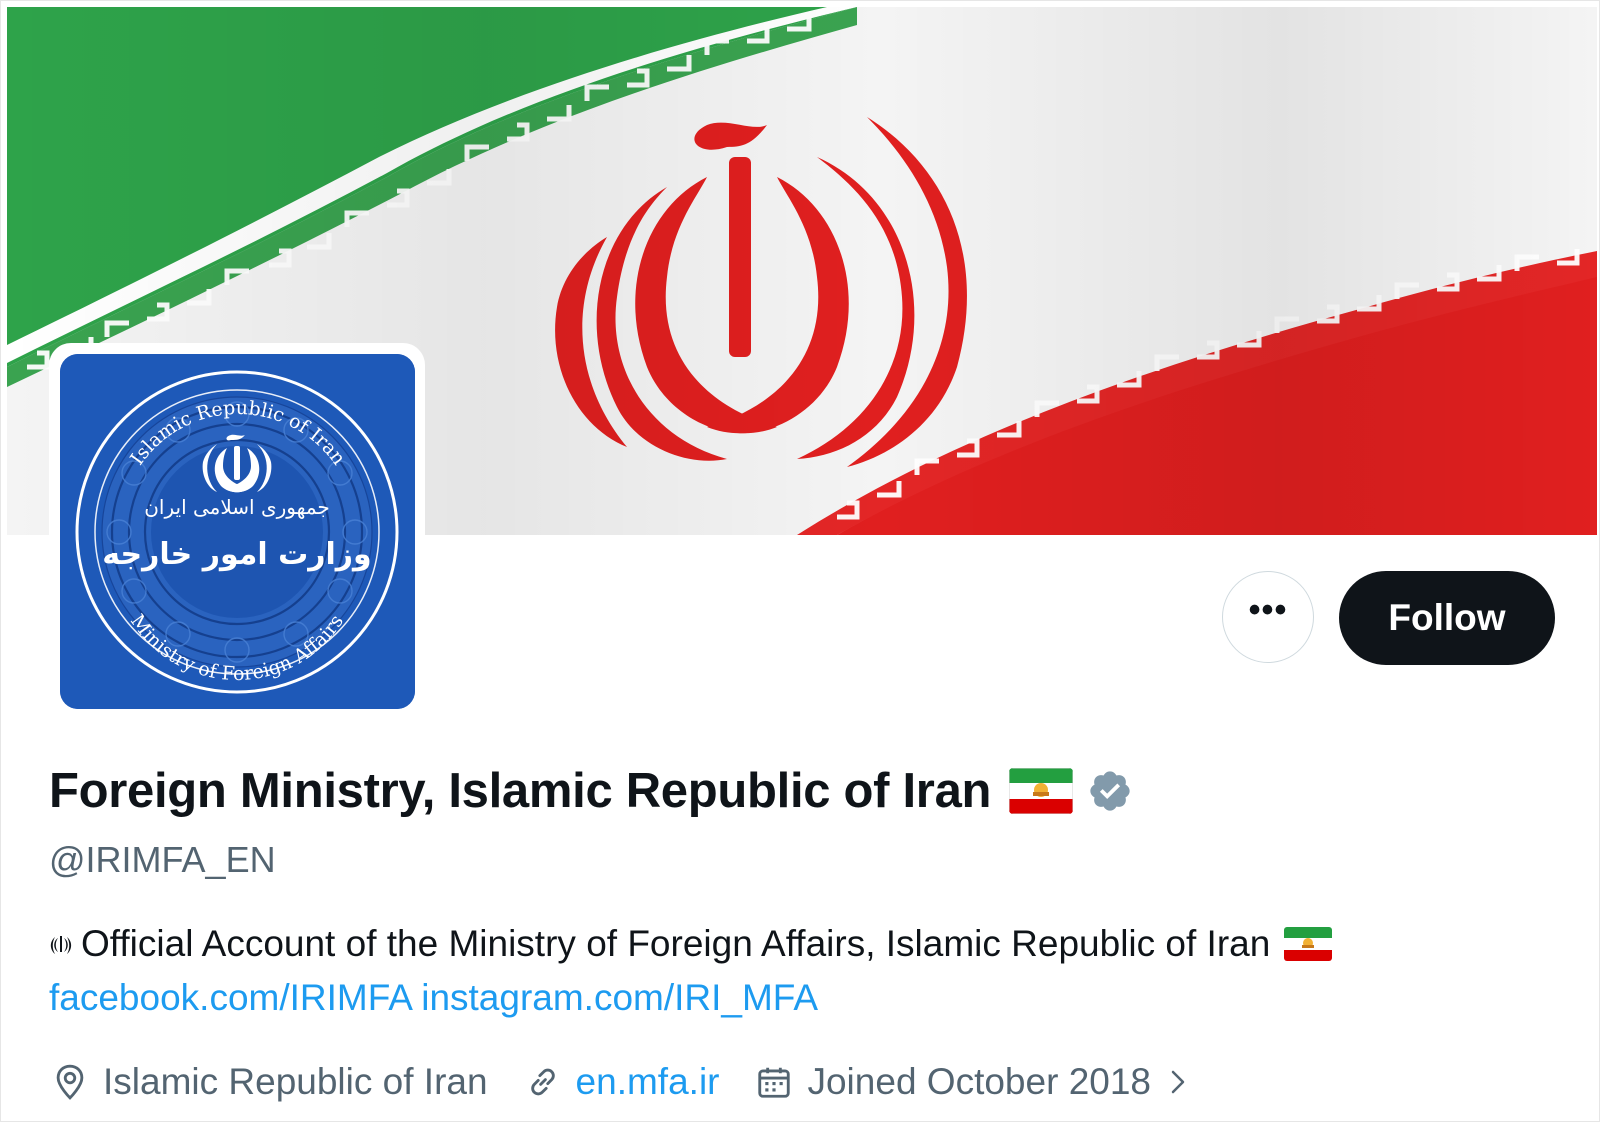 The width and height of the screenshot is (1600, 1122). I want to click on facebook-link: facebook.com/IRIMFA, so click(230, 997).